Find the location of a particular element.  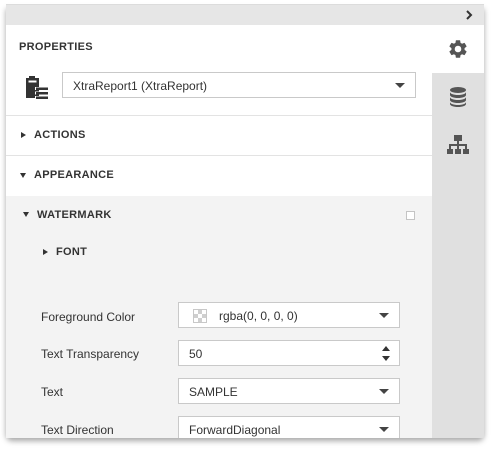

foreground-color-value: rgba(0, 0, 0, 0) is located at coordinates (258, 316).